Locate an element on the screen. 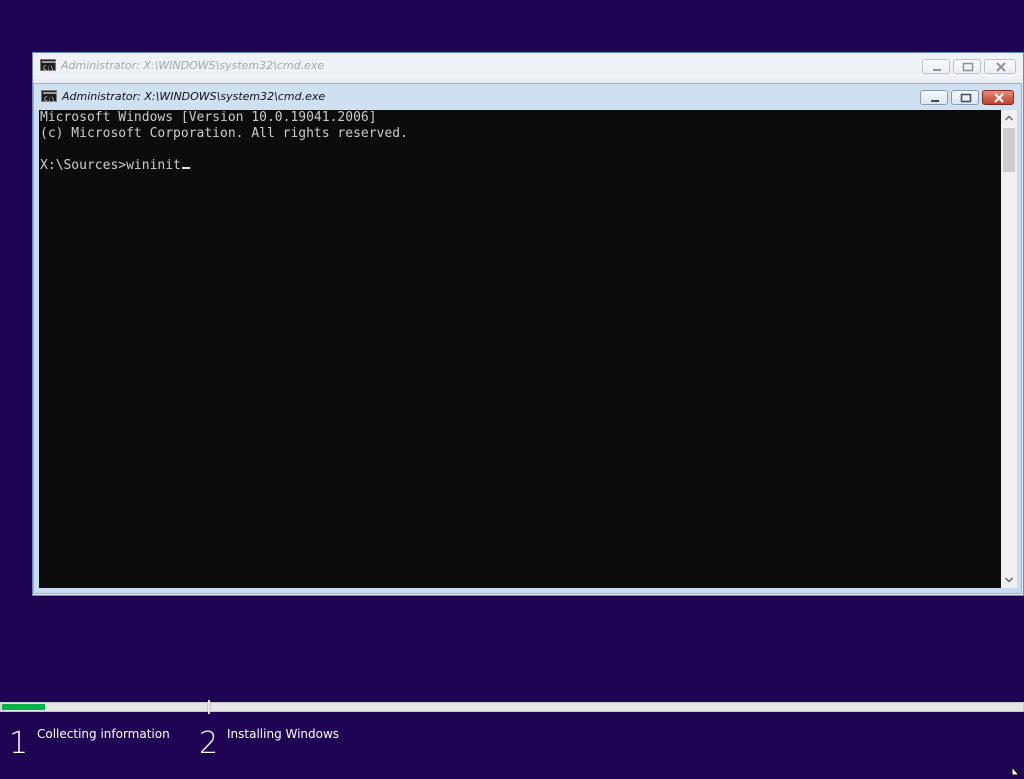 Image resolution: width=1024 pixels, height=779 pixels. scroll-down-button is located at coordinates (1009, 580).